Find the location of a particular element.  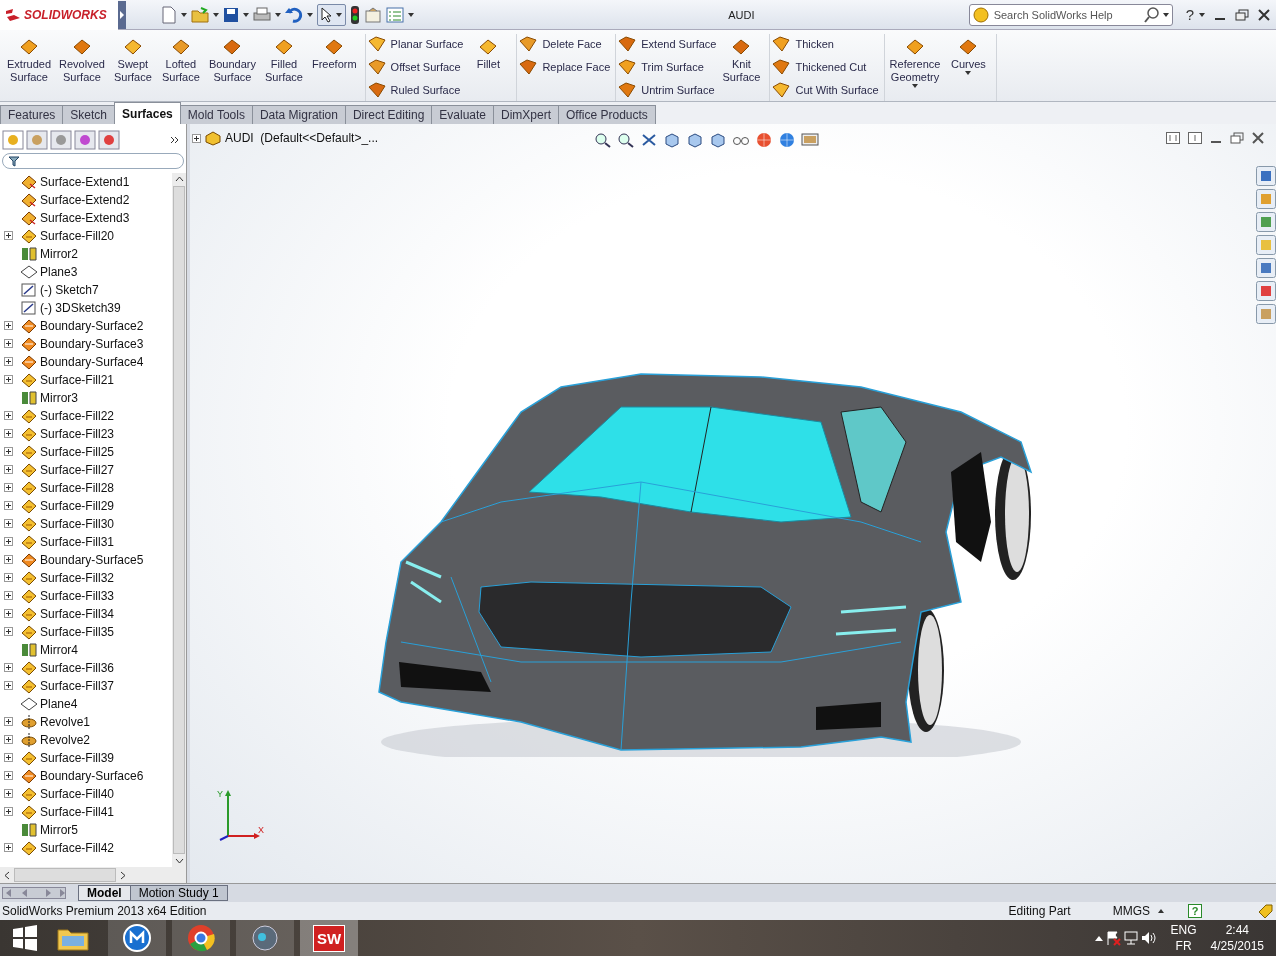

ribbon-button: Extruded Surface is located at coordinates (29, 59).